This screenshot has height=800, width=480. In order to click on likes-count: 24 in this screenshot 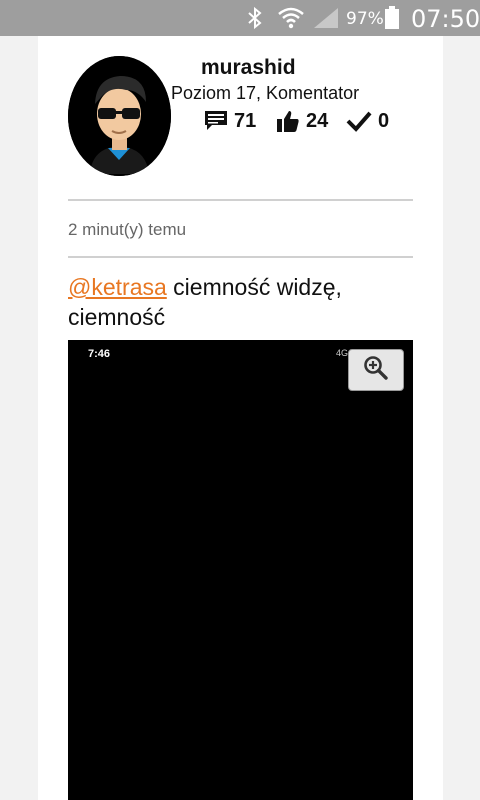, I will do `click(317, 120)`.